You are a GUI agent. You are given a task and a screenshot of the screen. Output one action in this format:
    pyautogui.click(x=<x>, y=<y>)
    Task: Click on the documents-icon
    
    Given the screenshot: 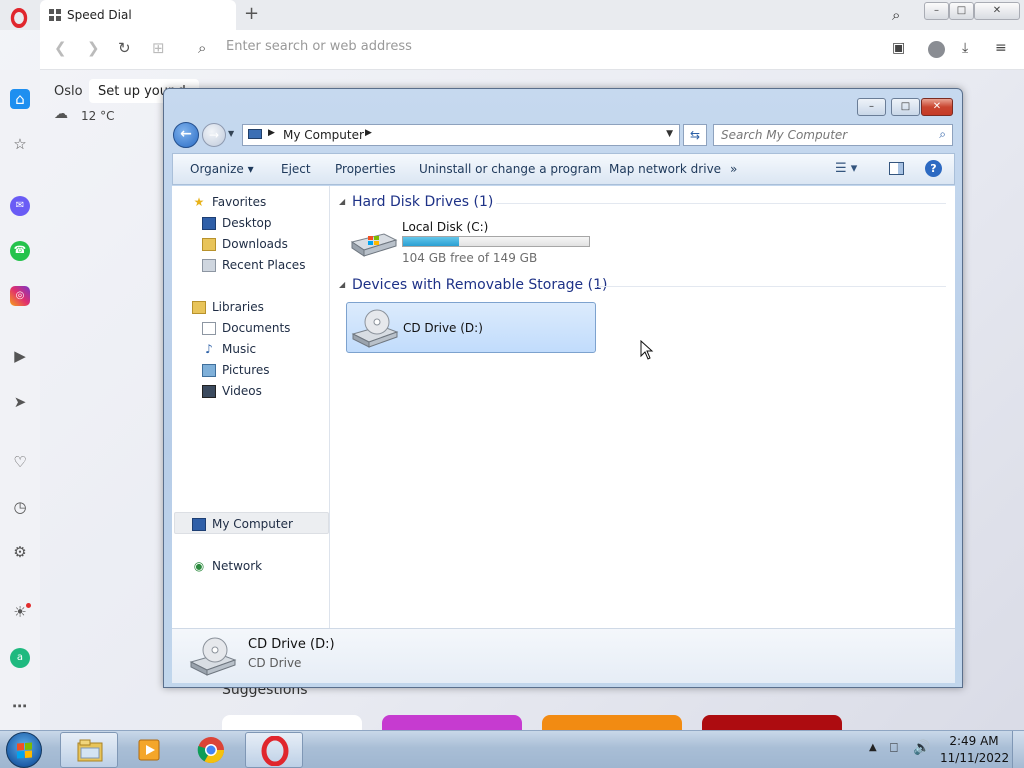 What is the action you would take?
    pyautogui.click(x=209, y=328)
    